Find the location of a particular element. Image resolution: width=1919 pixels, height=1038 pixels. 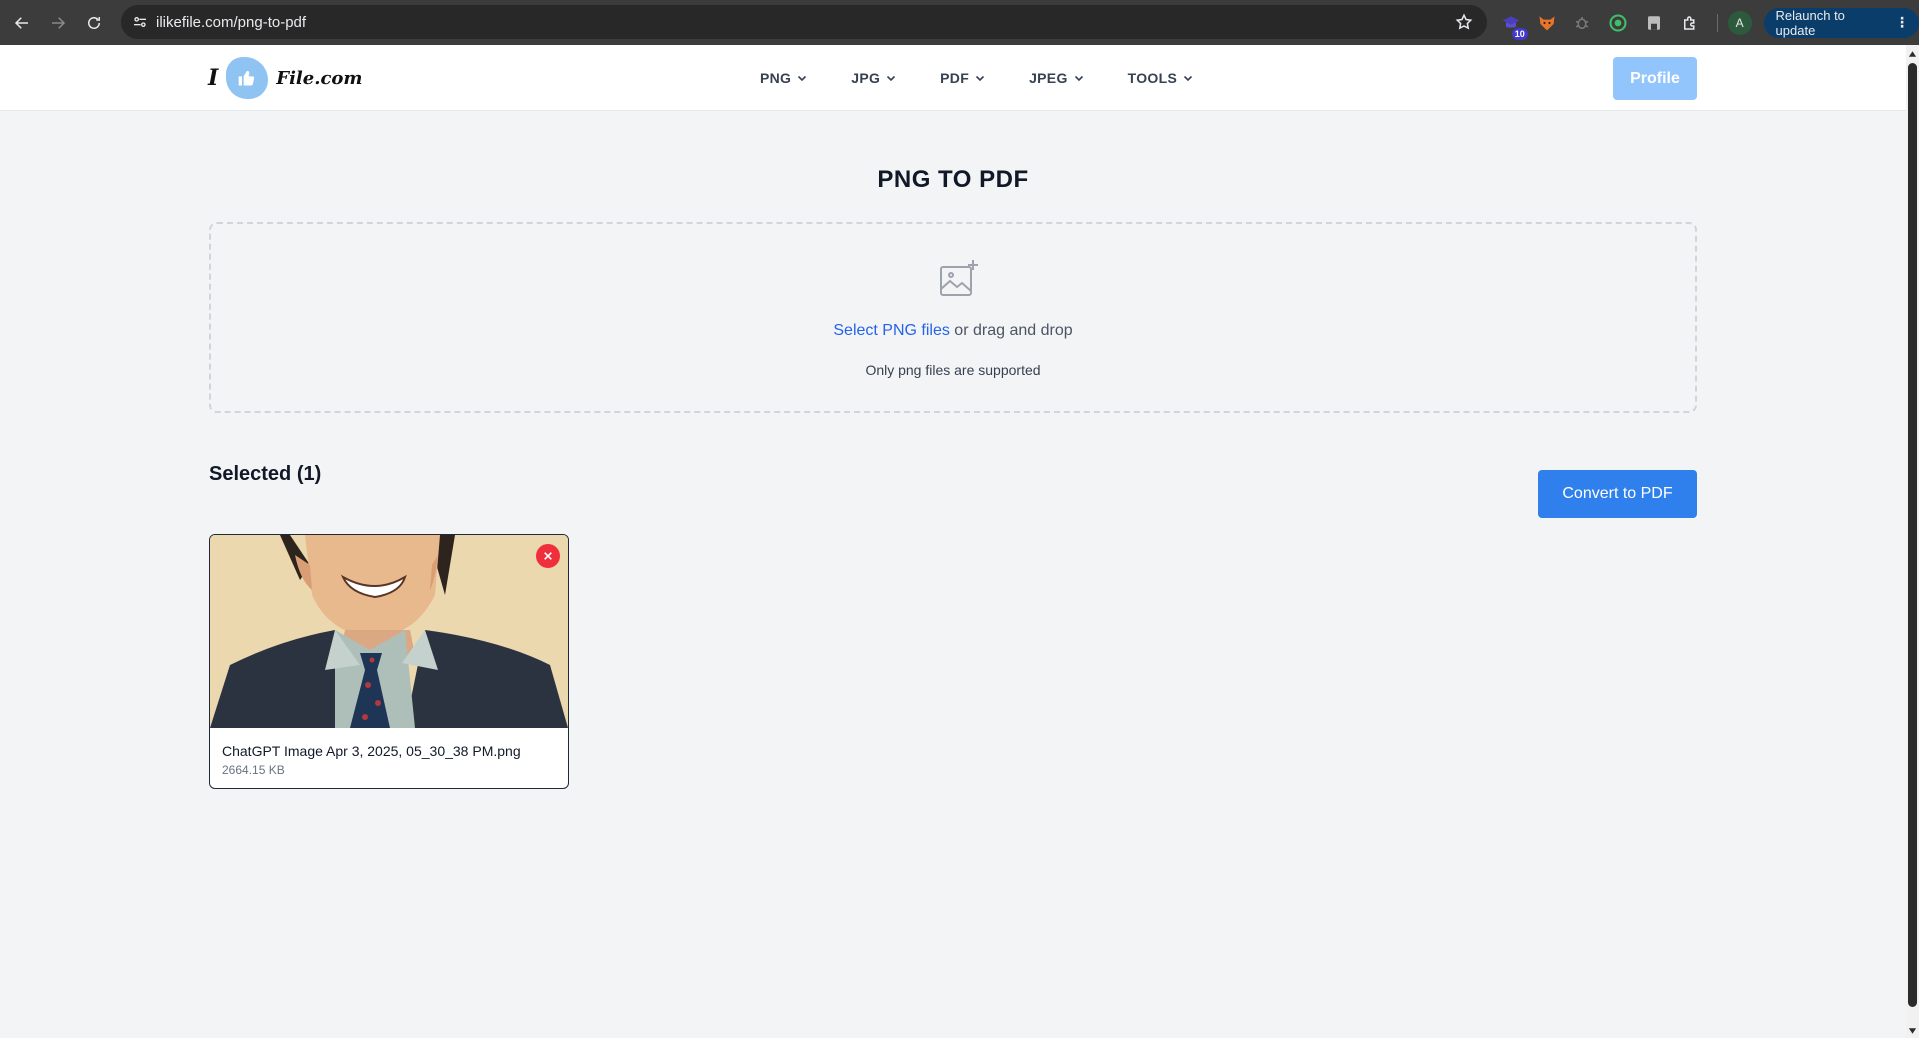

select-files-link: Select PNG files is located at coordinates (891, 330).